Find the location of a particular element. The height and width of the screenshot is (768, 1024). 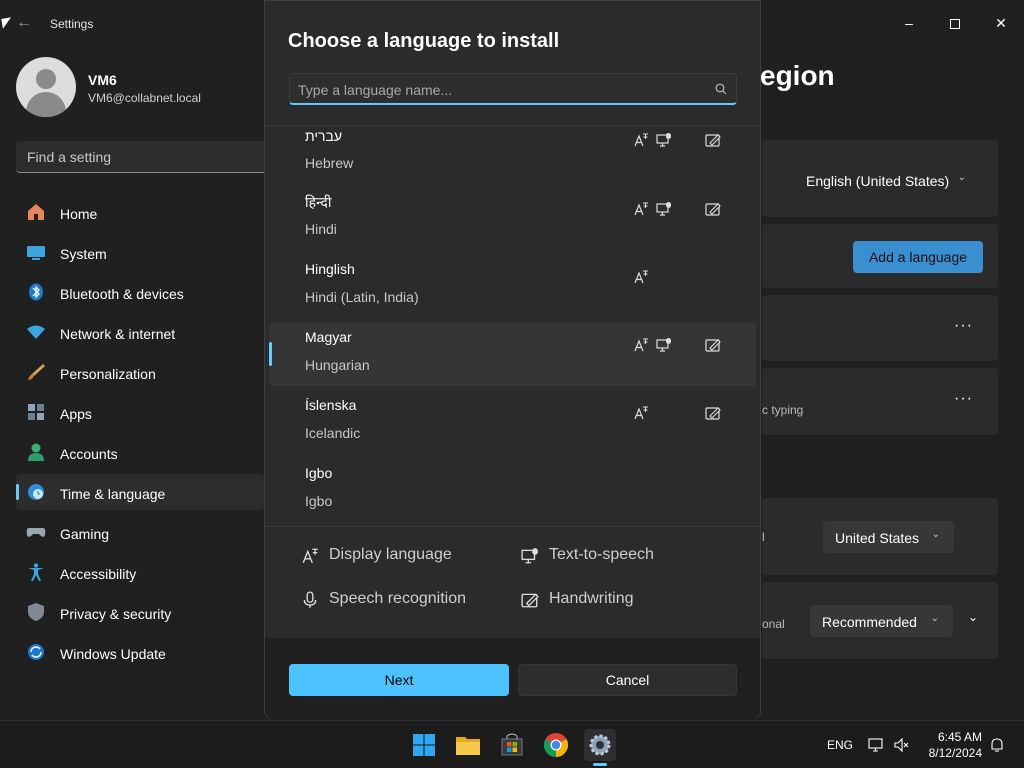

language-native-name: Igbo is located at coordinates (319, 473).